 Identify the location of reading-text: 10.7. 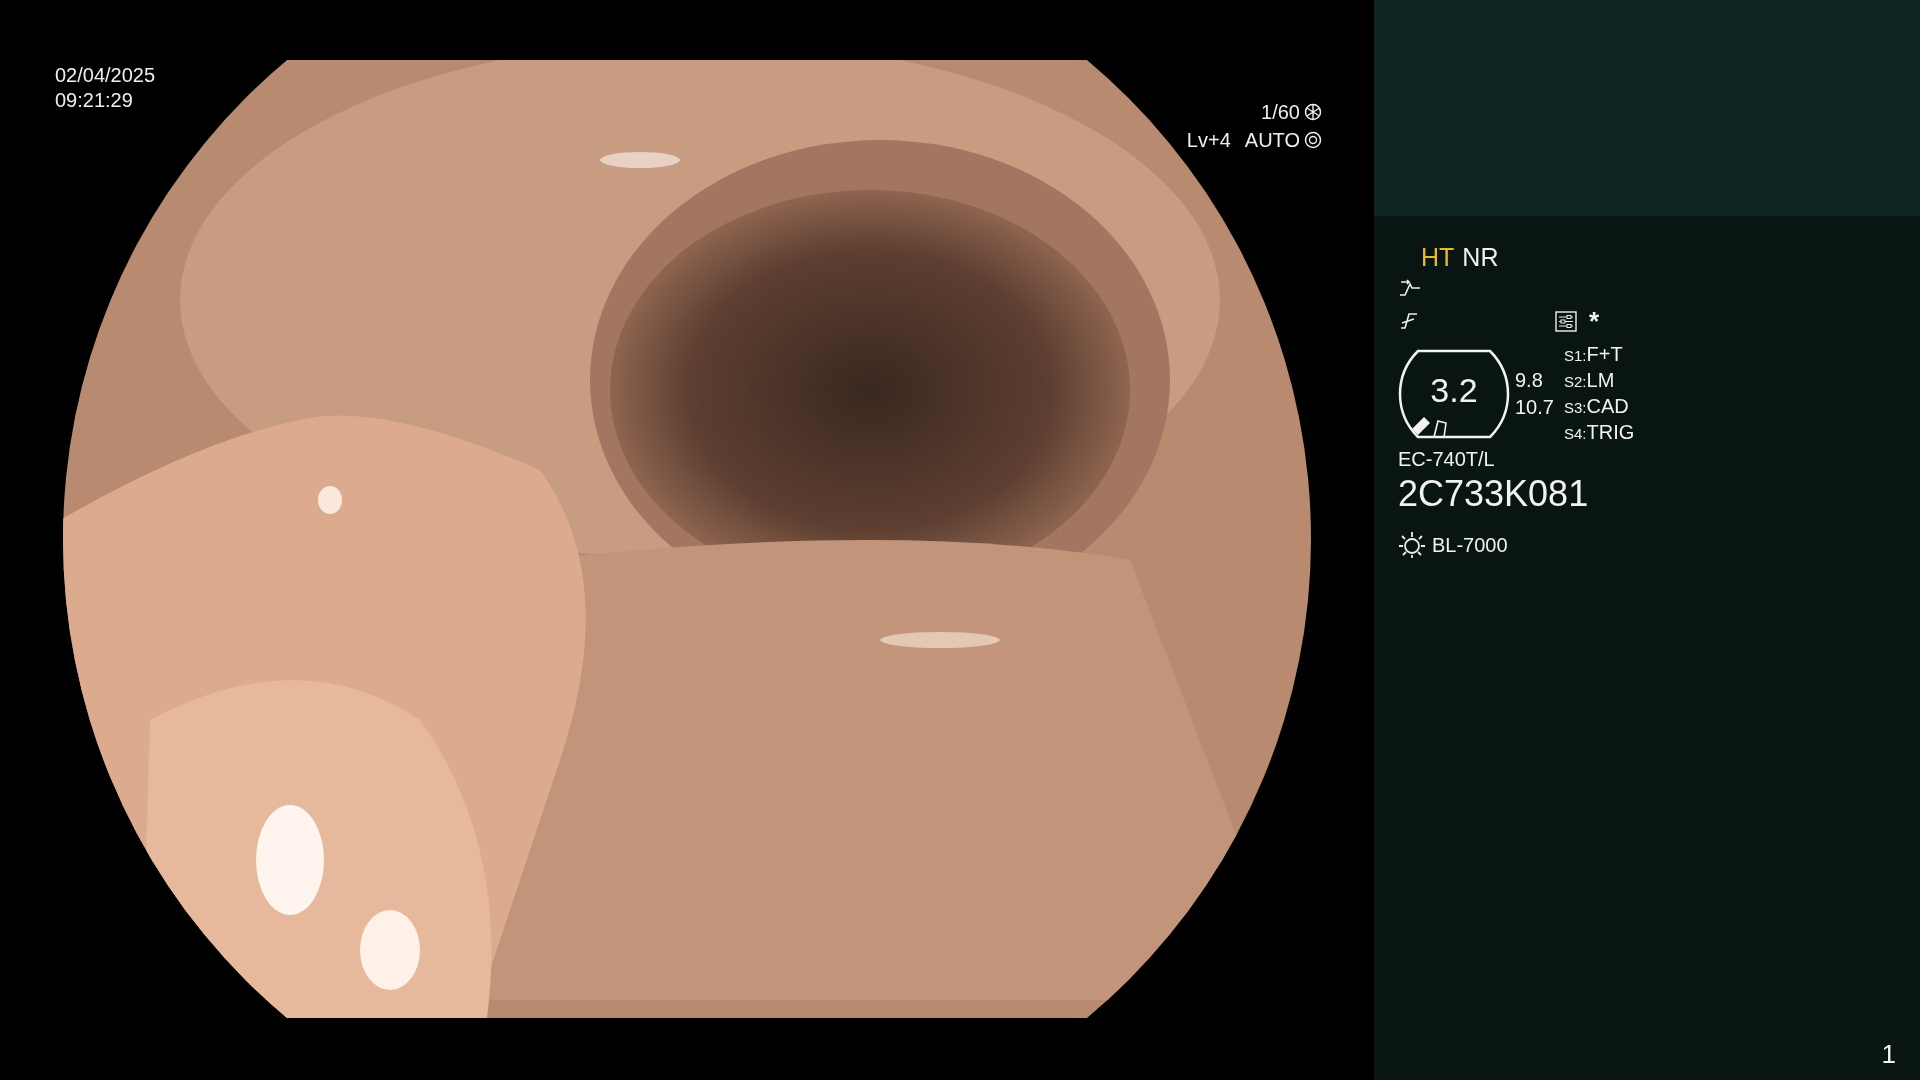
(1535, 407).